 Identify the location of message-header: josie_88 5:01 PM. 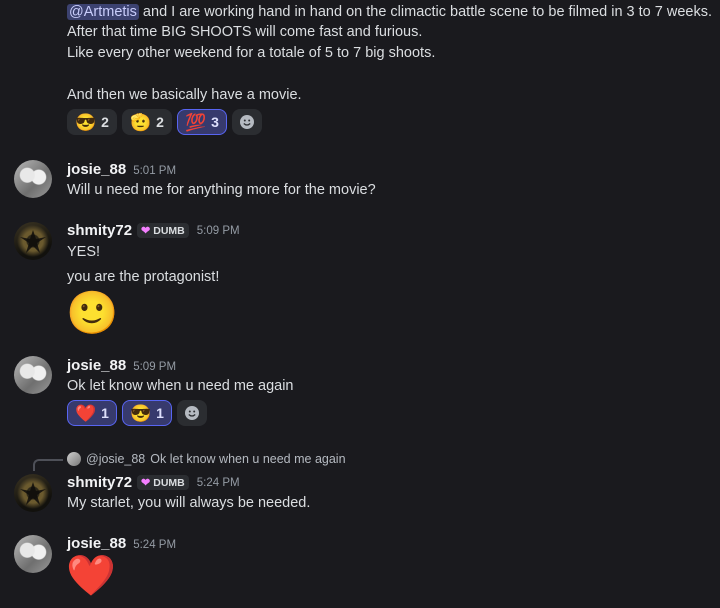
(121, 169).